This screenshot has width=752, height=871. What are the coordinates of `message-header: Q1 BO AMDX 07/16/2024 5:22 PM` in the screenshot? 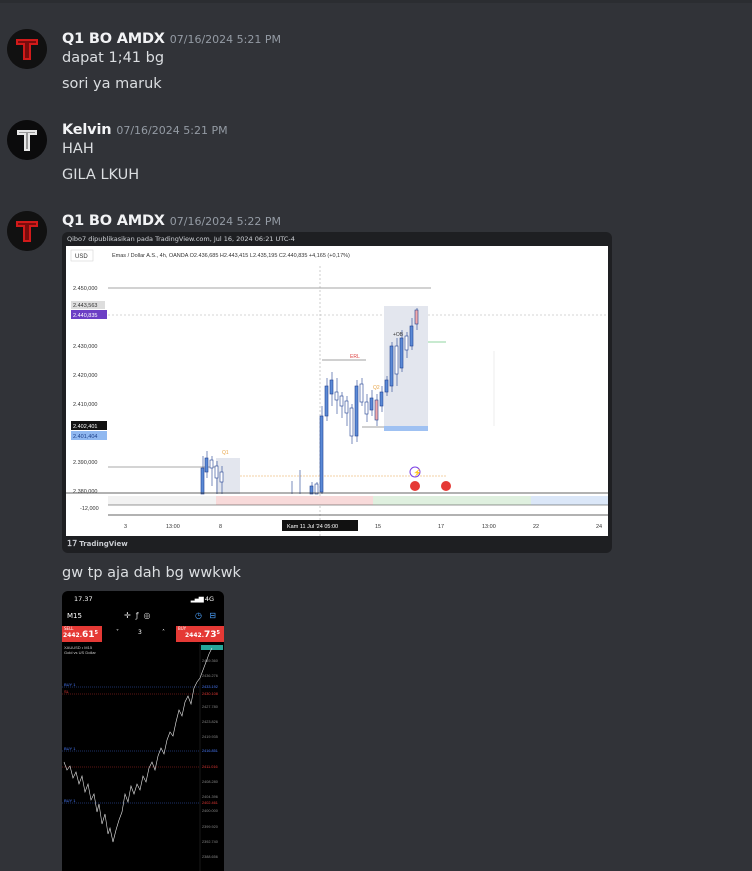 It's located at (171, 219).